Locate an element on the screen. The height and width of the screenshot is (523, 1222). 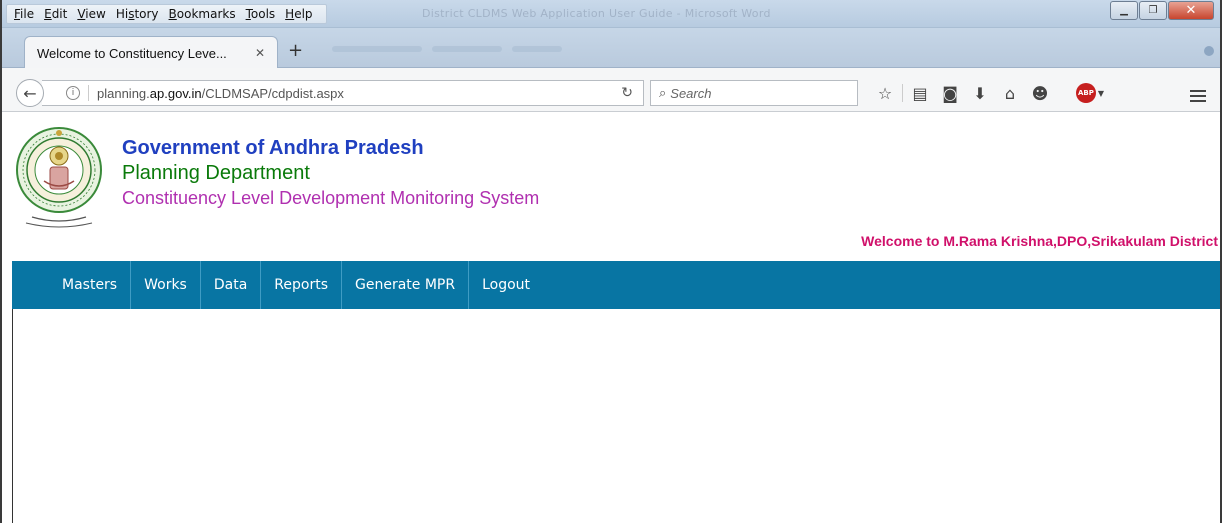
menu-view: View is located at coordinates (91, 14).